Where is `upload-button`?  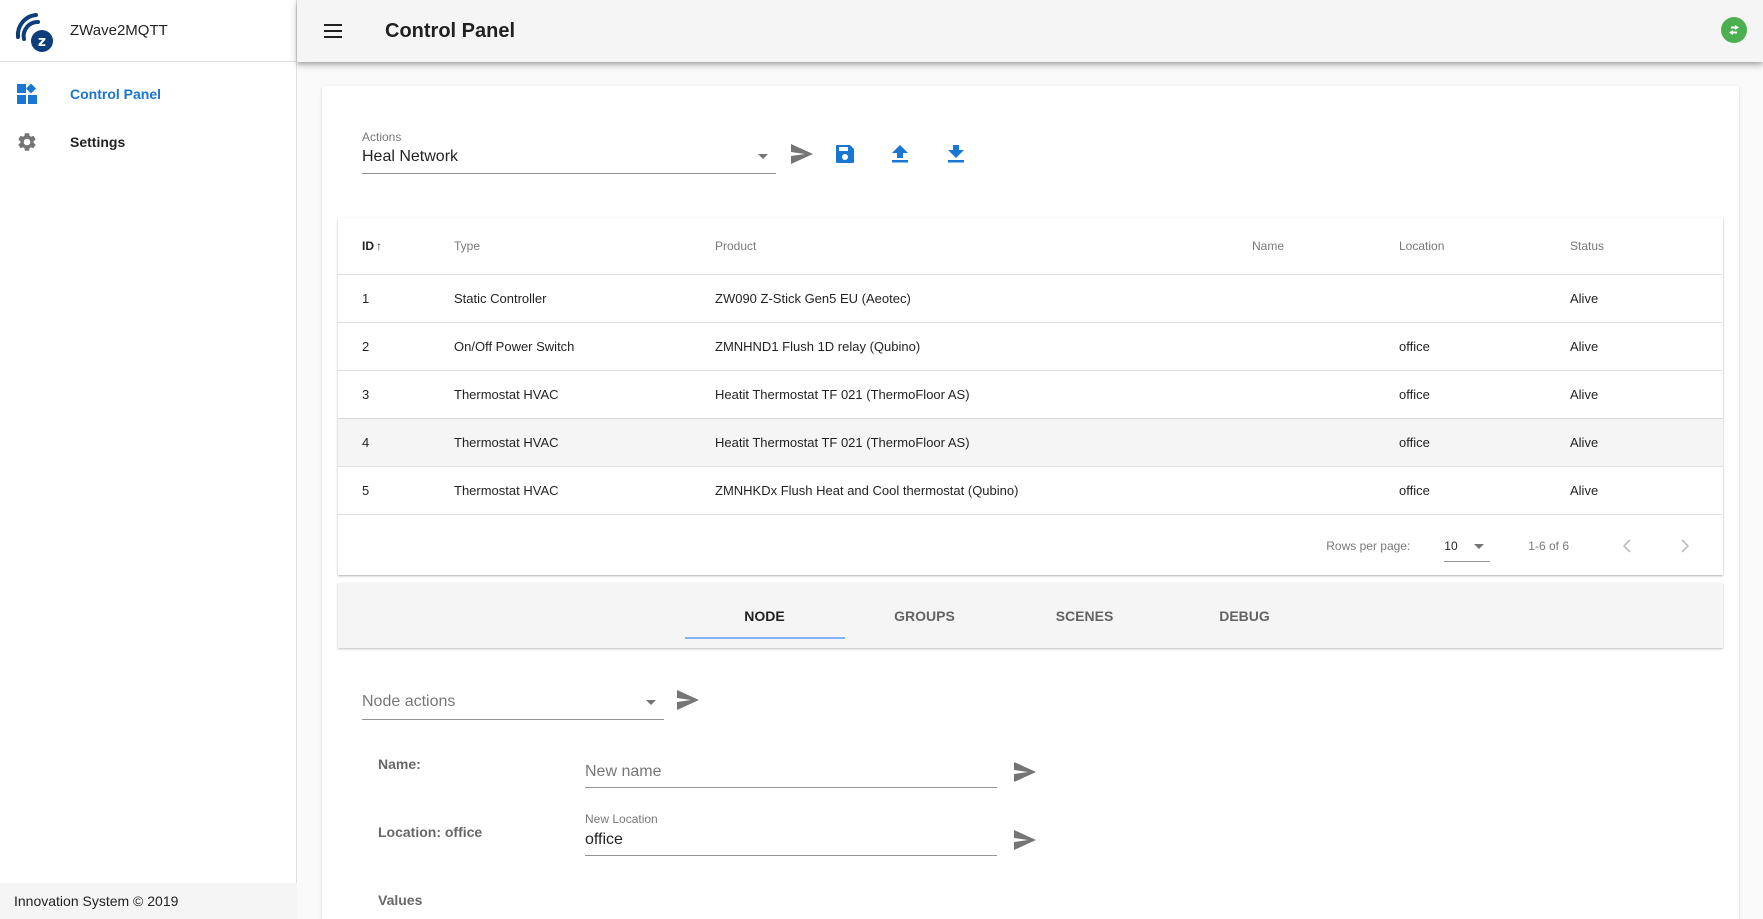
upload-button is located at coordinates (900, 154).